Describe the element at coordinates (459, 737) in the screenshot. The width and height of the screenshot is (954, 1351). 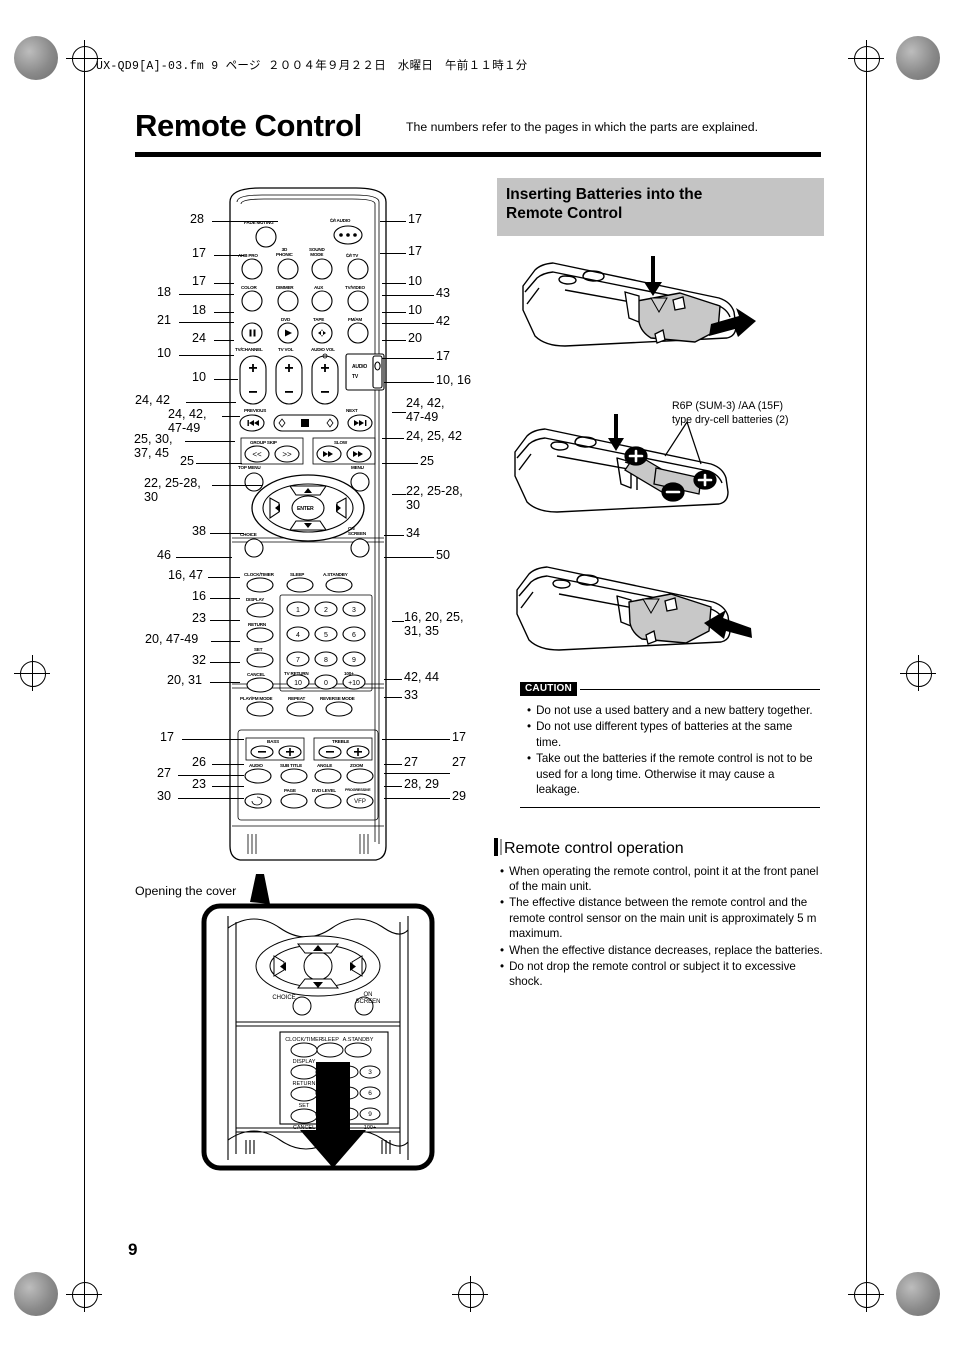
I see `callout-r-17-treble: 17` at that location.